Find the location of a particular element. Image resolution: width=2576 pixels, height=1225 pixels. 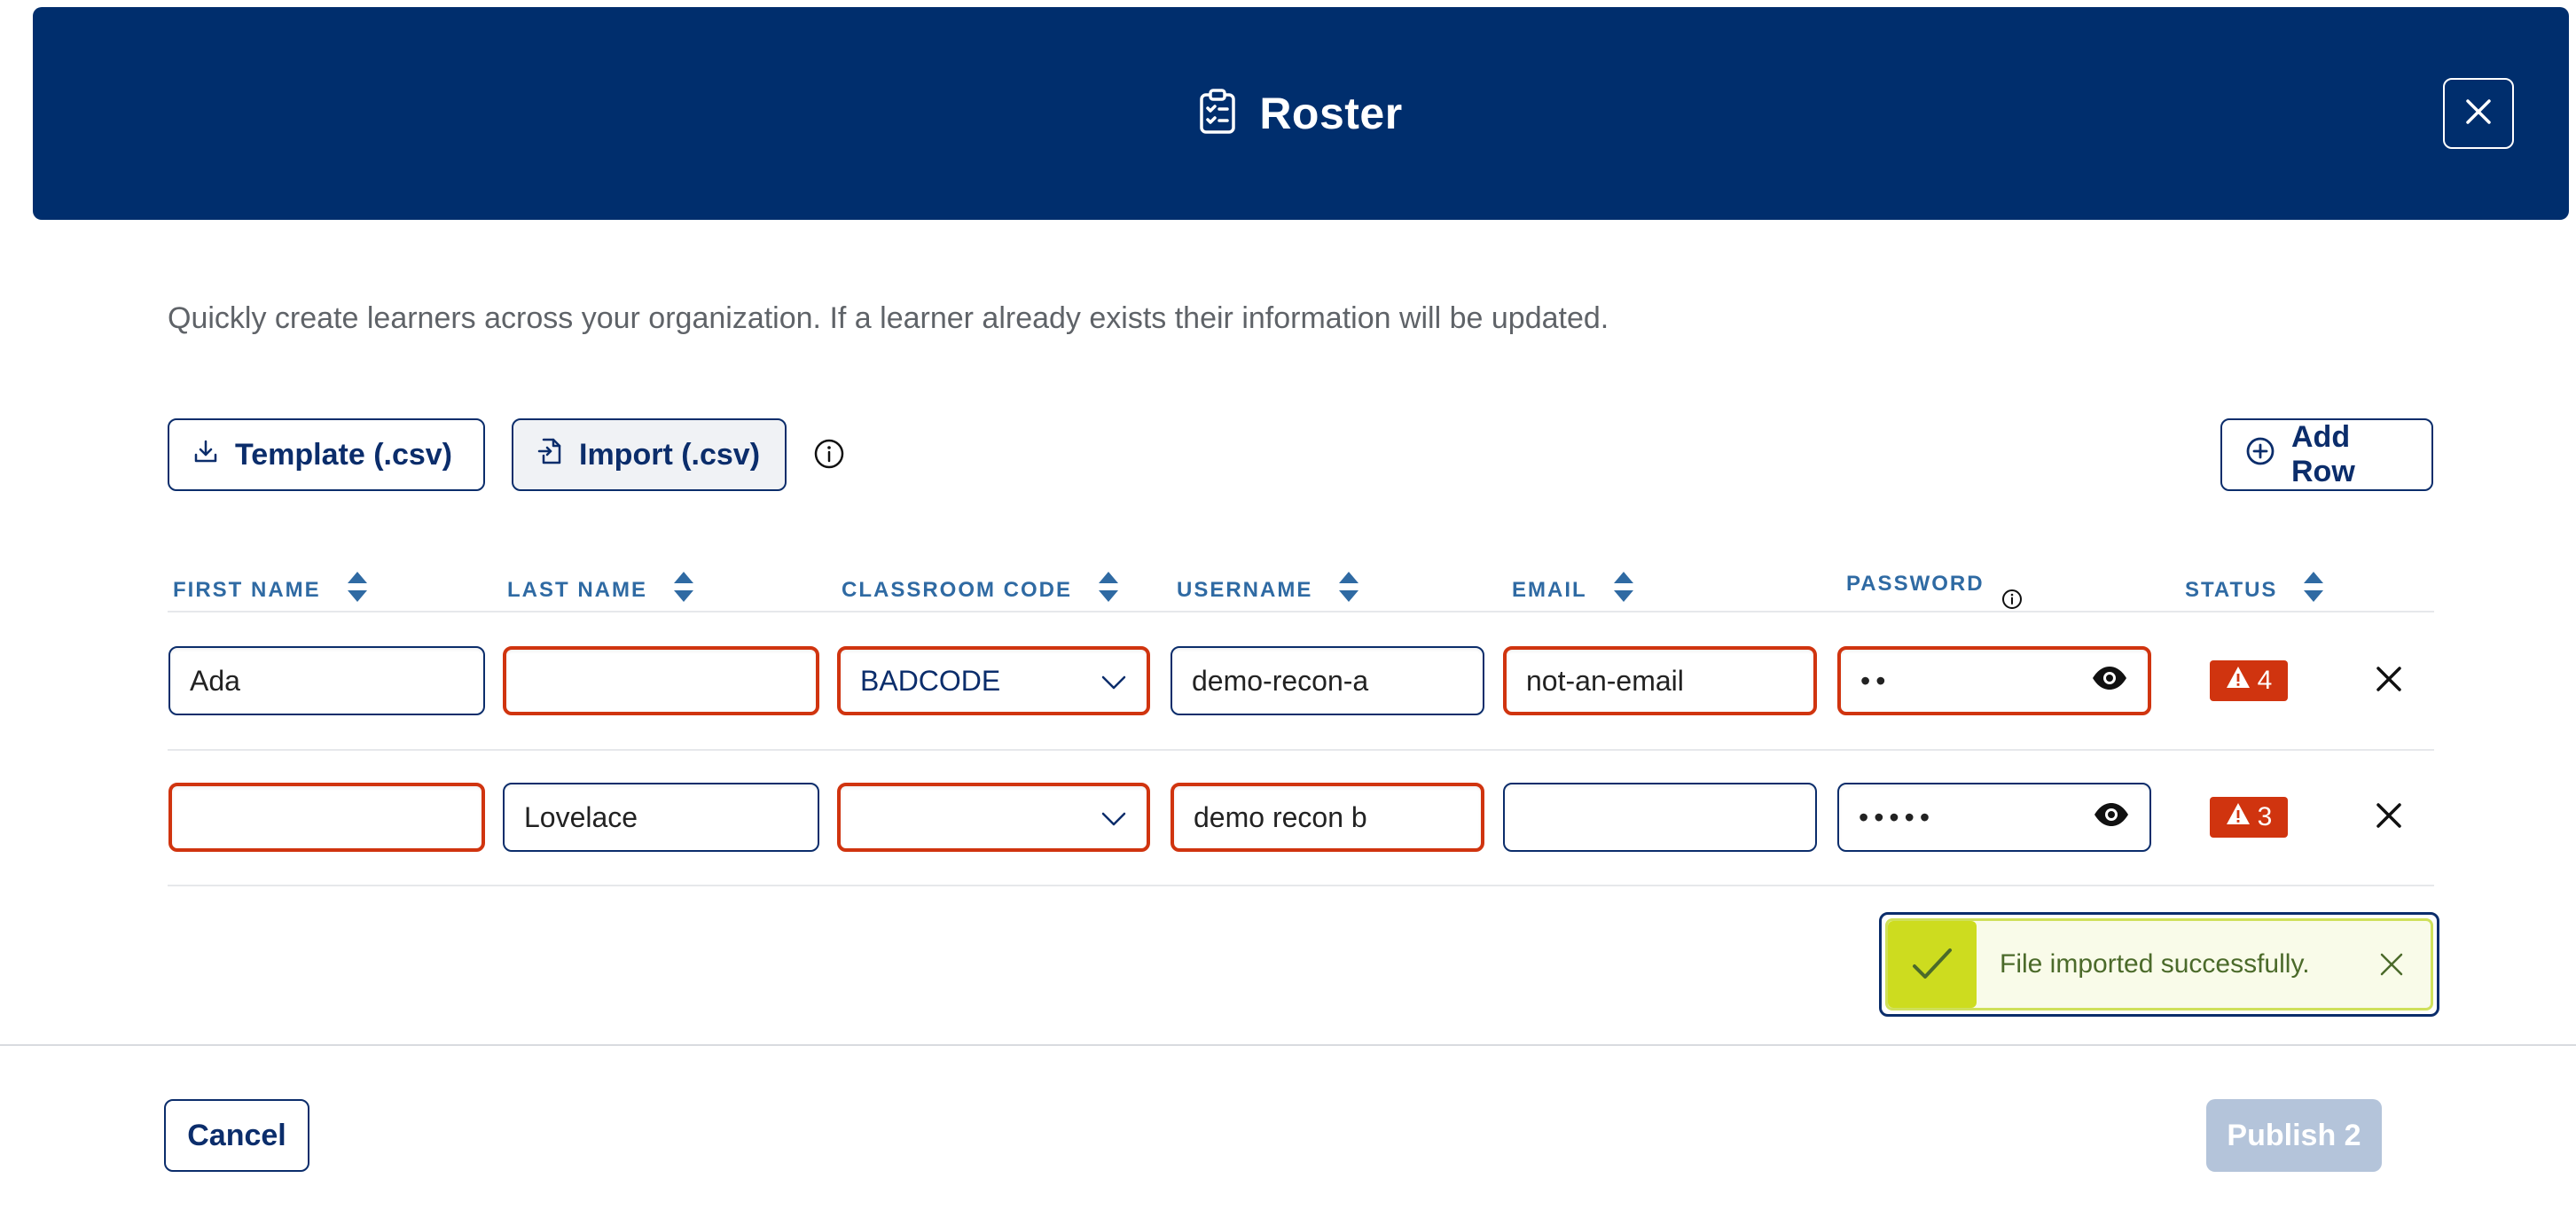

username-input: demo recon b is located at coordinates (1327, 817).